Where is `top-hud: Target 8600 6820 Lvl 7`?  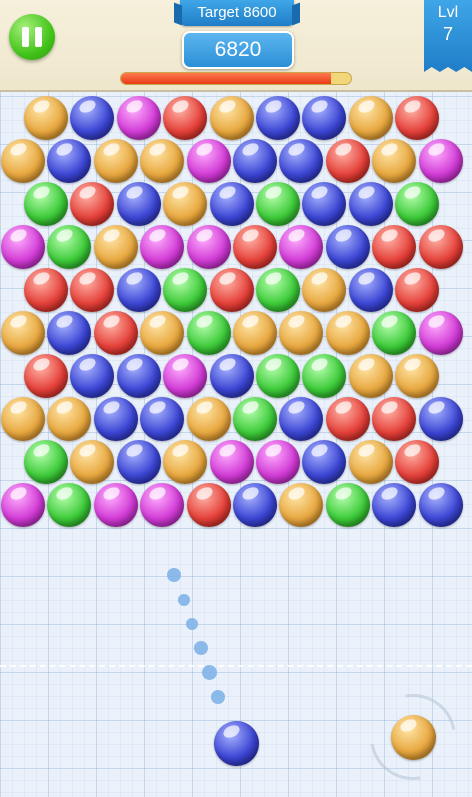 top-hud: Target 8600 6820 Lvl 7 is located at coordinates (236, 46).